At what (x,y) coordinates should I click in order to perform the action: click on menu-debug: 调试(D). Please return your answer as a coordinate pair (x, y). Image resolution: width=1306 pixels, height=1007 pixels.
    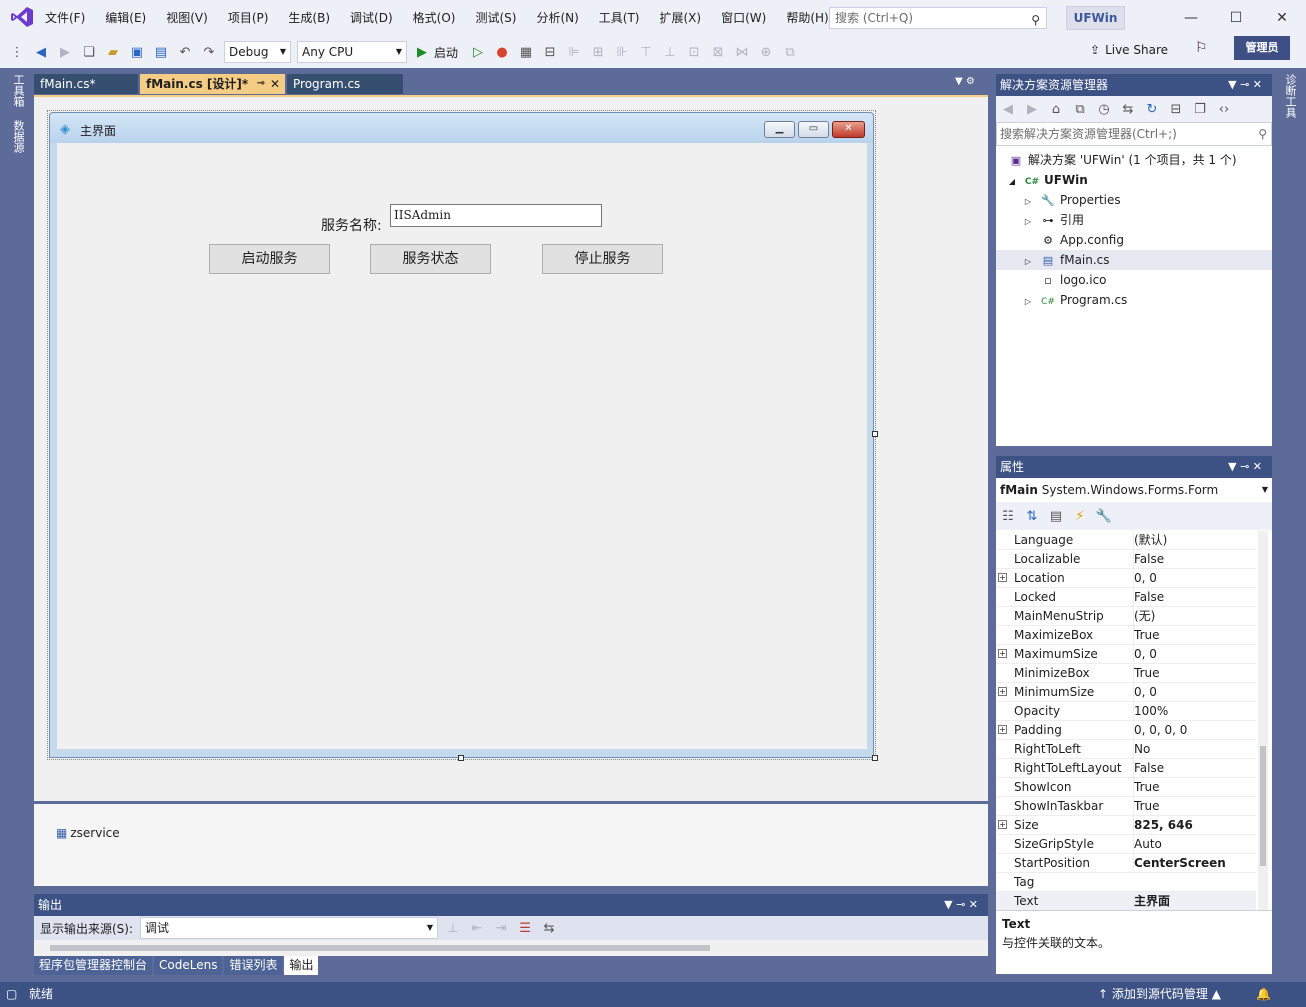
    Looking at the image, I should click on (371, 18).